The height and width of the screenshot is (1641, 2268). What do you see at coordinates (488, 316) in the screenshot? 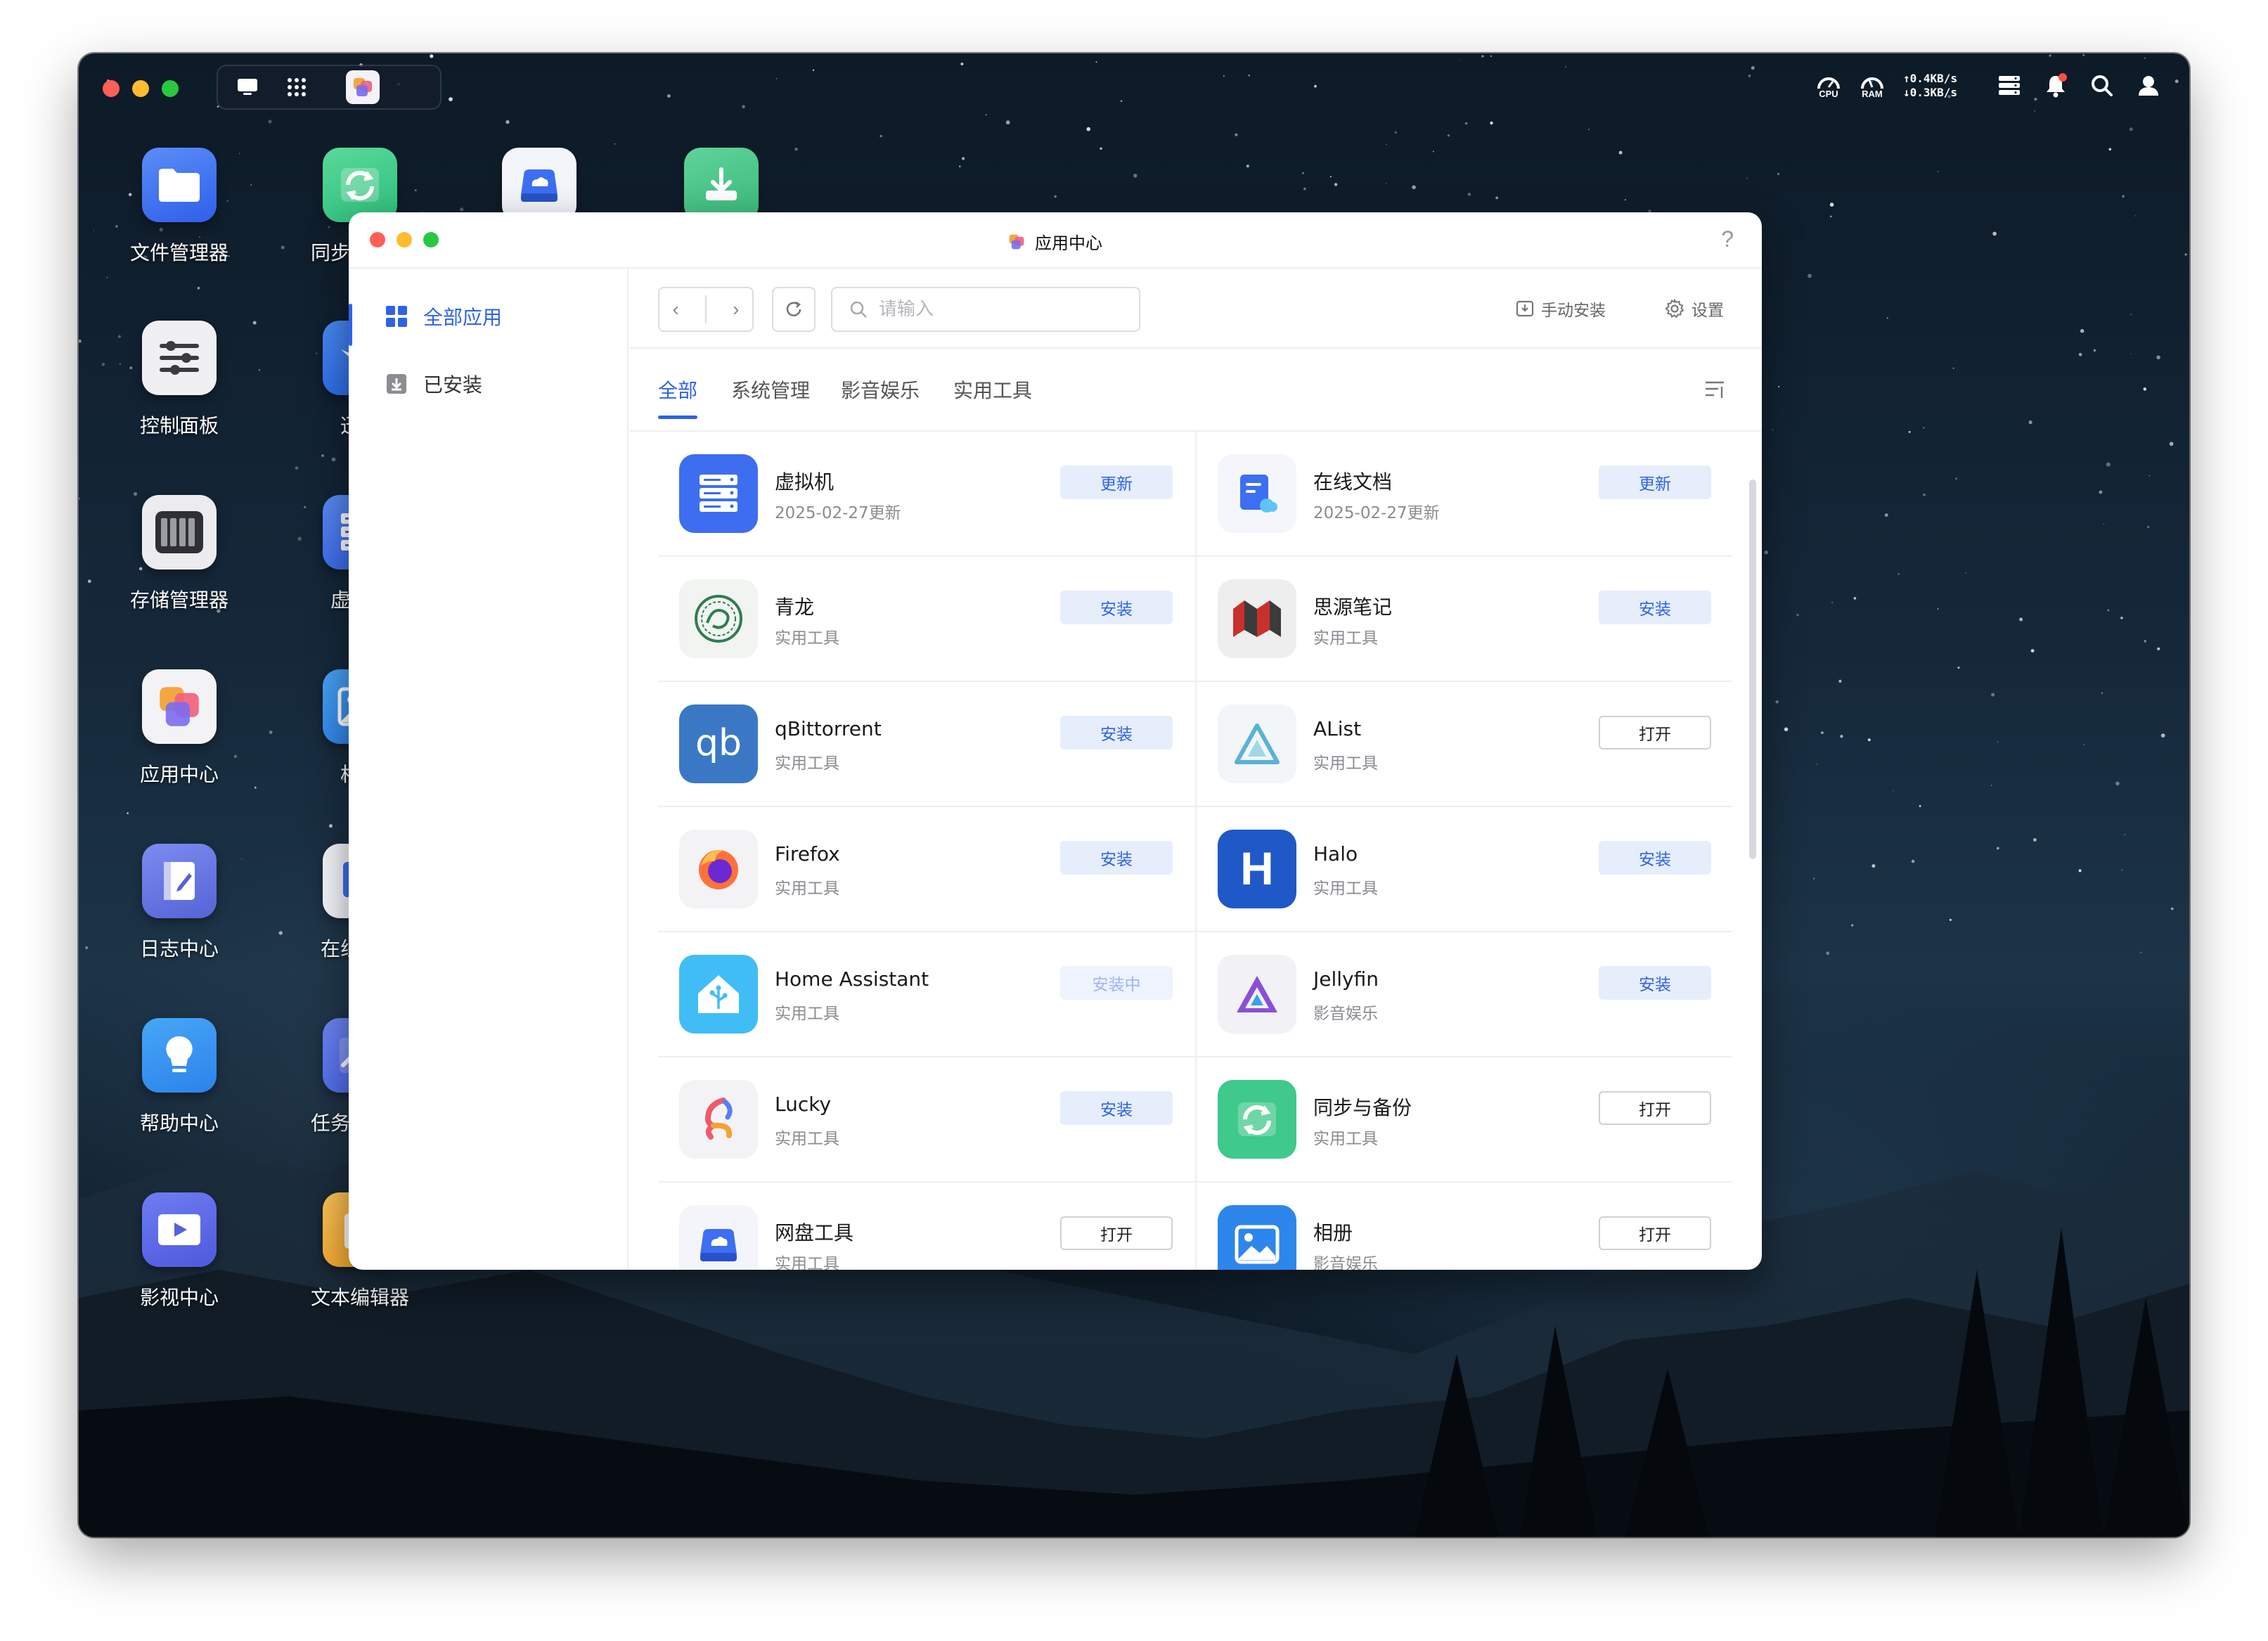
I see `sidebar-item-all-apps: 全部应用` at bounding box center [488, 316].